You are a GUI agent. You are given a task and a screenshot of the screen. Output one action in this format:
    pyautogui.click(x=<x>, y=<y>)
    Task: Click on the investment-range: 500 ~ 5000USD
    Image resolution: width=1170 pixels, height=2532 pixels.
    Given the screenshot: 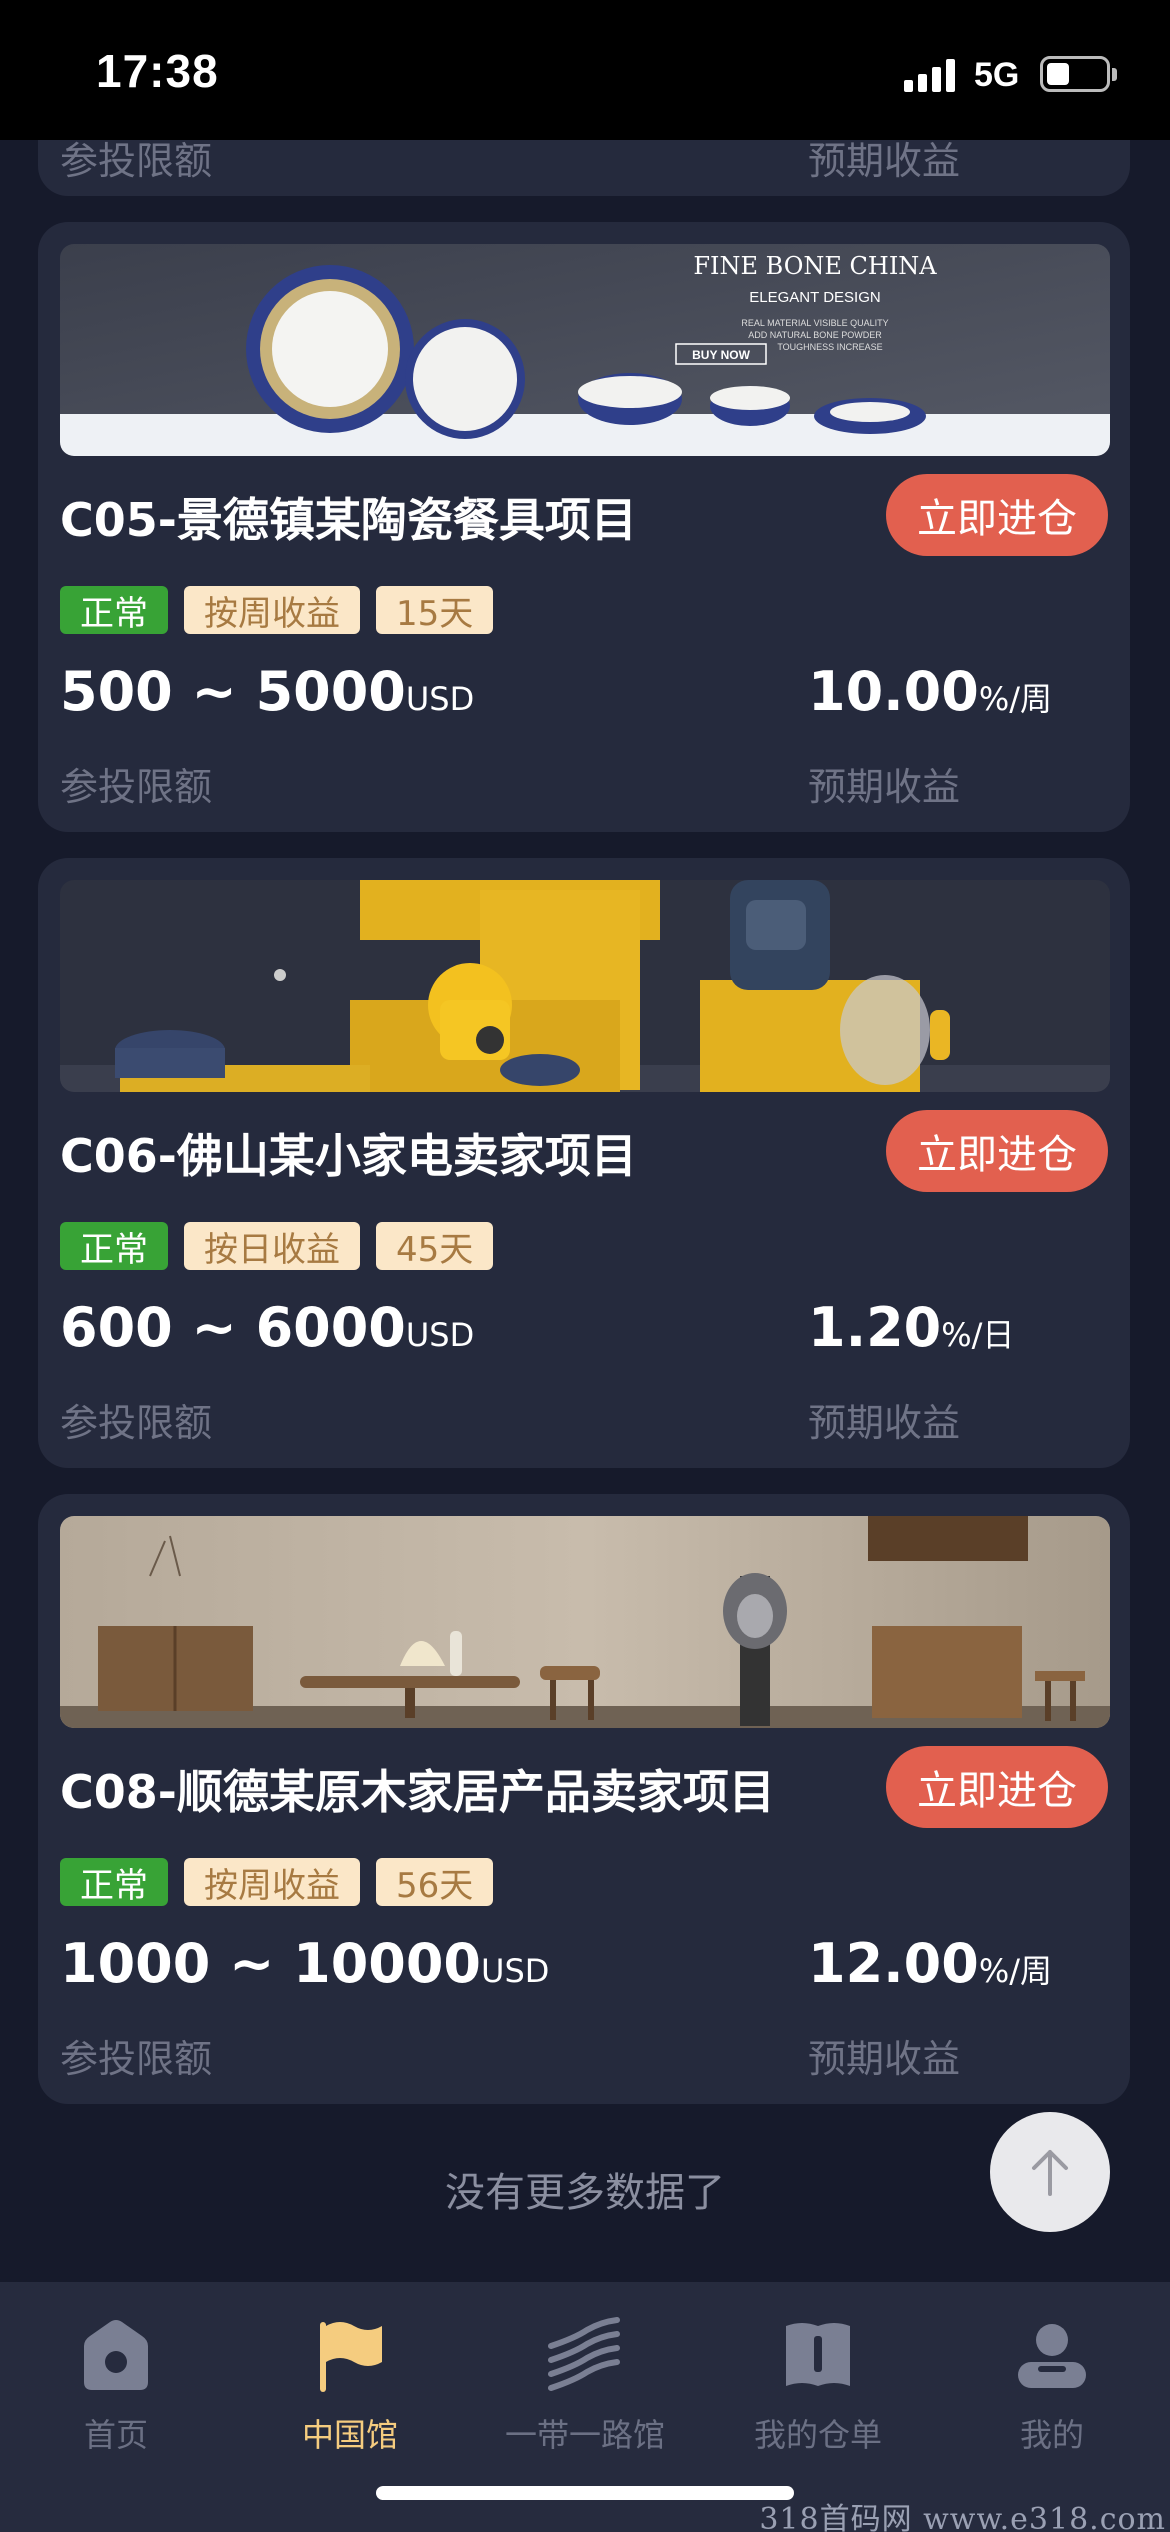 What is the action you would take?
    pyautogui.click(x=267, y=691)
    